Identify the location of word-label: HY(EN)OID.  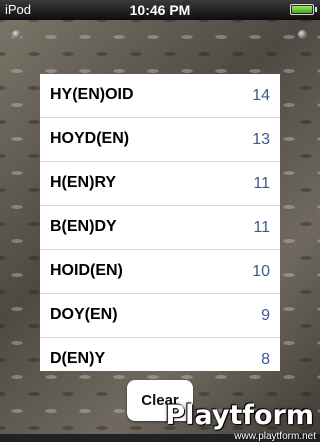
(92, 94).